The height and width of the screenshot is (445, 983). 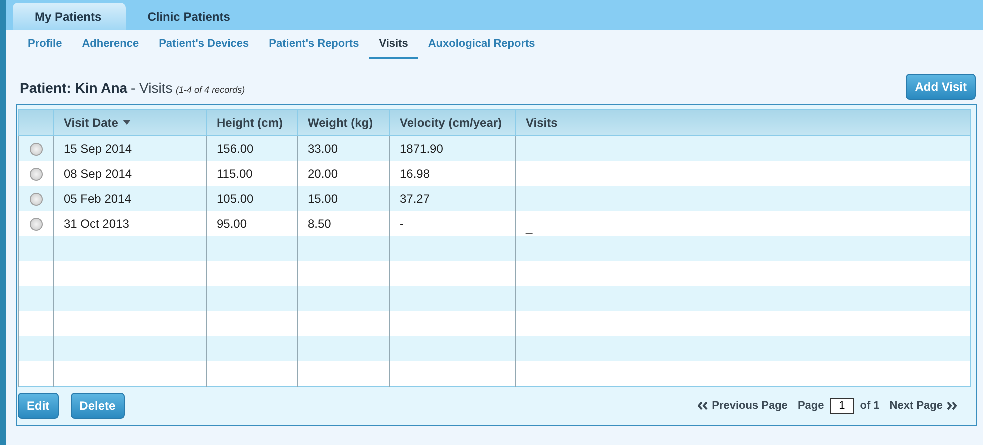 What do you see at coordinates (190, 16) in the screenshot?
I see `top-tab: Clinic Patients` at bounding box center [190, 16].